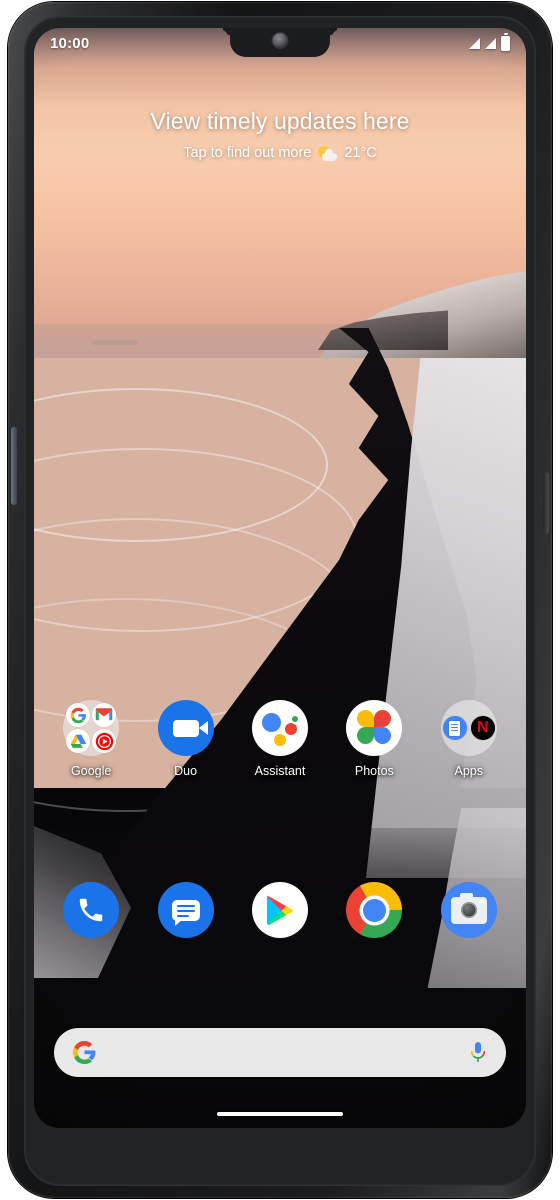  I want to click on dock-item-play-store, so click(280, 910).